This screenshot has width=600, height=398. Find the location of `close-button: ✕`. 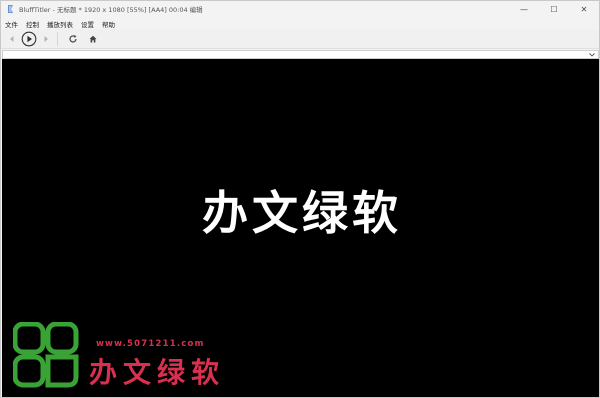

close-button: ✕ is located at coordinates (584, 9).